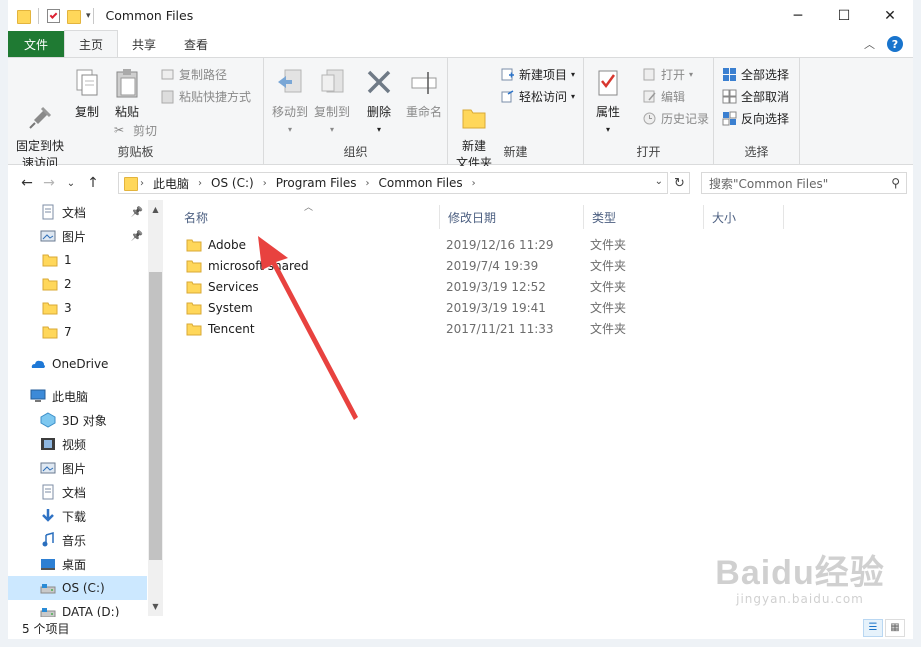 The width and height of the screenshot is (921, 647). Describe the element at coordinates (869, 44) in the screenshot. I see `collapse-ribbon-icon: ︿` at that location.